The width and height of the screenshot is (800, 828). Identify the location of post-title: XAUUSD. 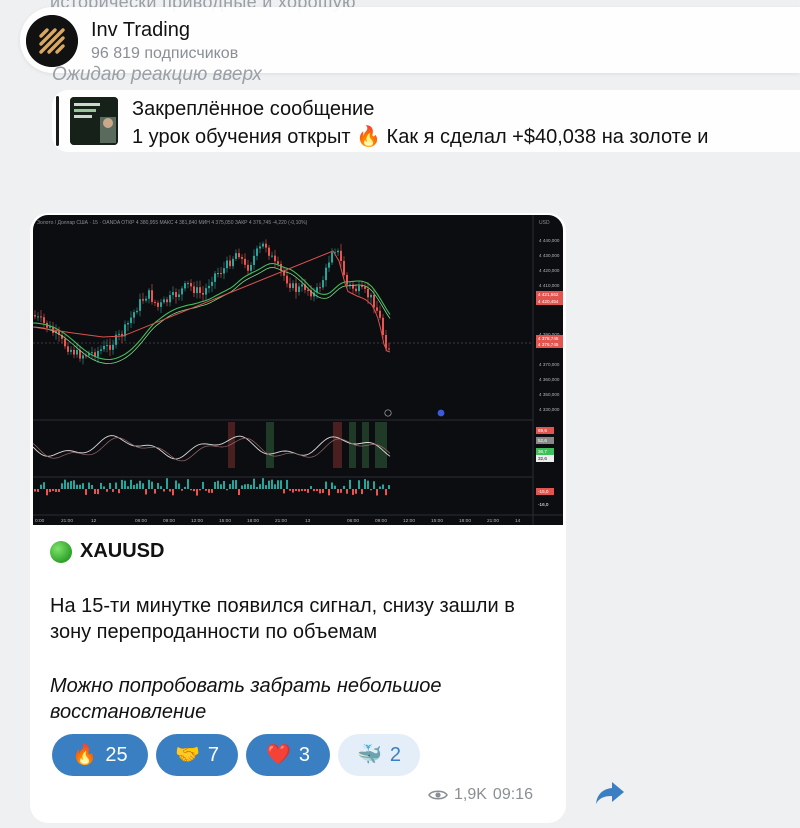
(107, 551).